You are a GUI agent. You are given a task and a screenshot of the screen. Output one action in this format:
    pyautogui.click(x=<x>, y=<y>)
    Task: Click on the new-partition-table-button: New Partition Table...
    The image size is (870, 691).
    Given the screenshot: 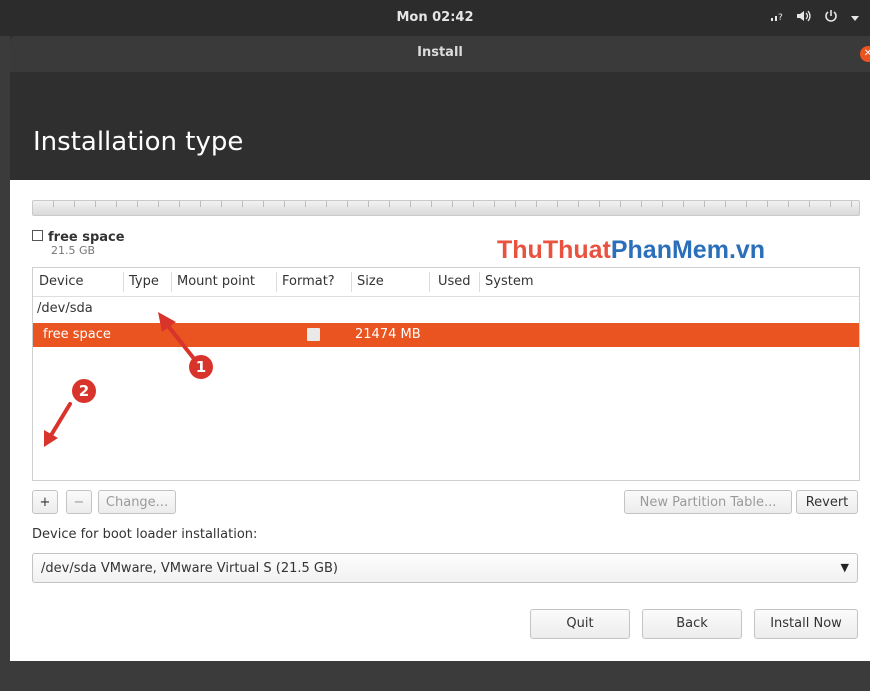 What is the action you would take?
    pyautogui.click(x=708, y=502)
    